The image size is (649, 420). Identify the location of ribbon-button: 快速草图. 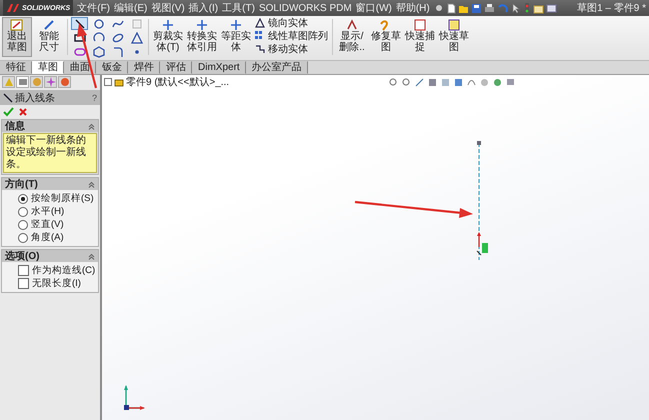
(454, 37).